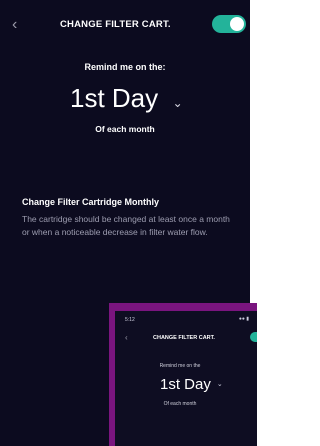  I want to click on status-time: 5:12, so click(130, 320).